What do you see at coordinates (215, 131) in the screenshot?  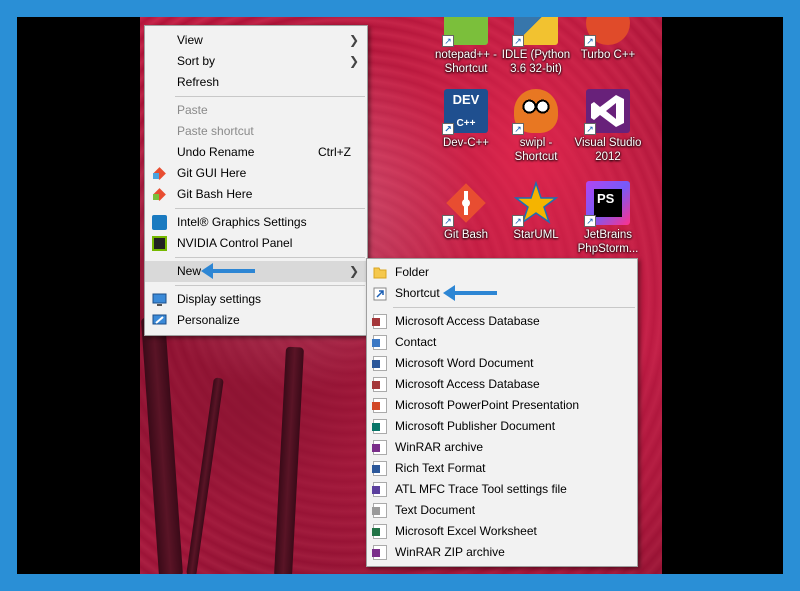 I see `menu-item-label: Paste shortcut` at bounding box center [215, 131].